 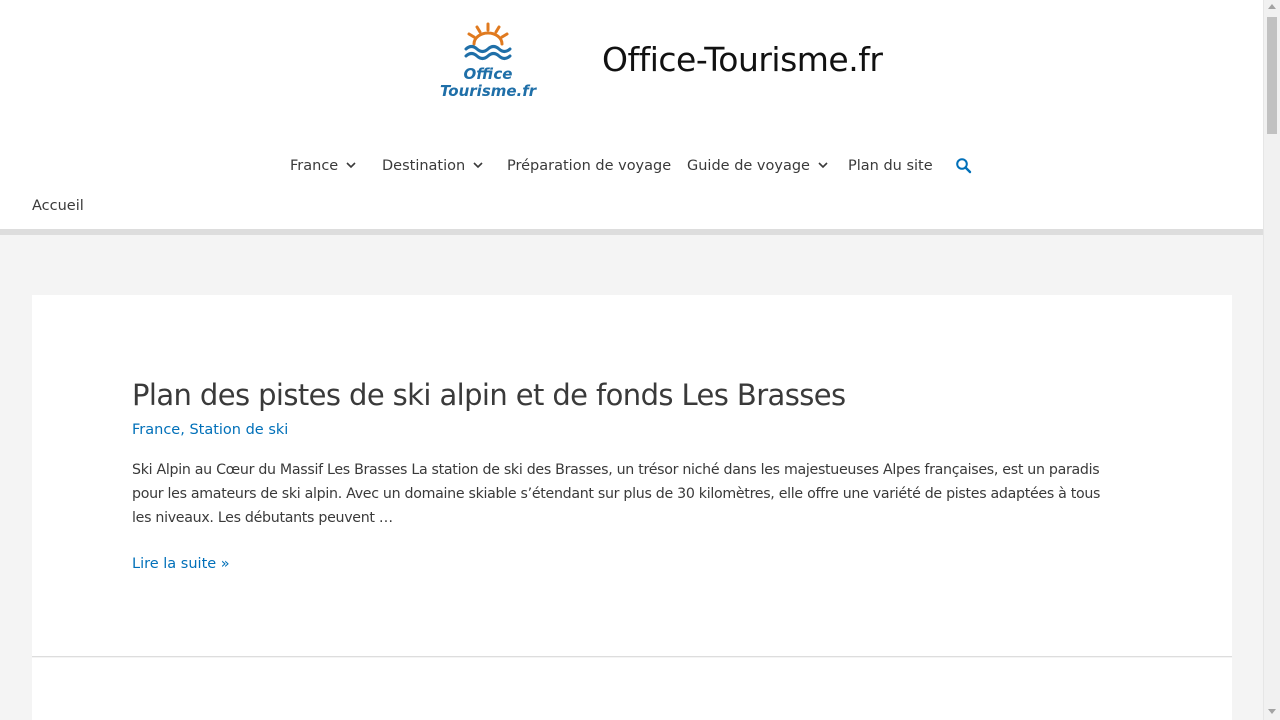 I want to click on nav-item-preparation: Préparation de voyage, so click(x=589, y=166).